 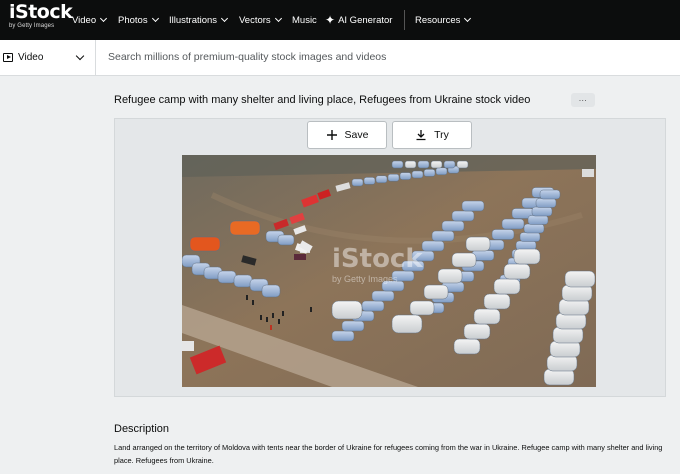 I want to click on try-label: Try, so click(x=441, y=135).